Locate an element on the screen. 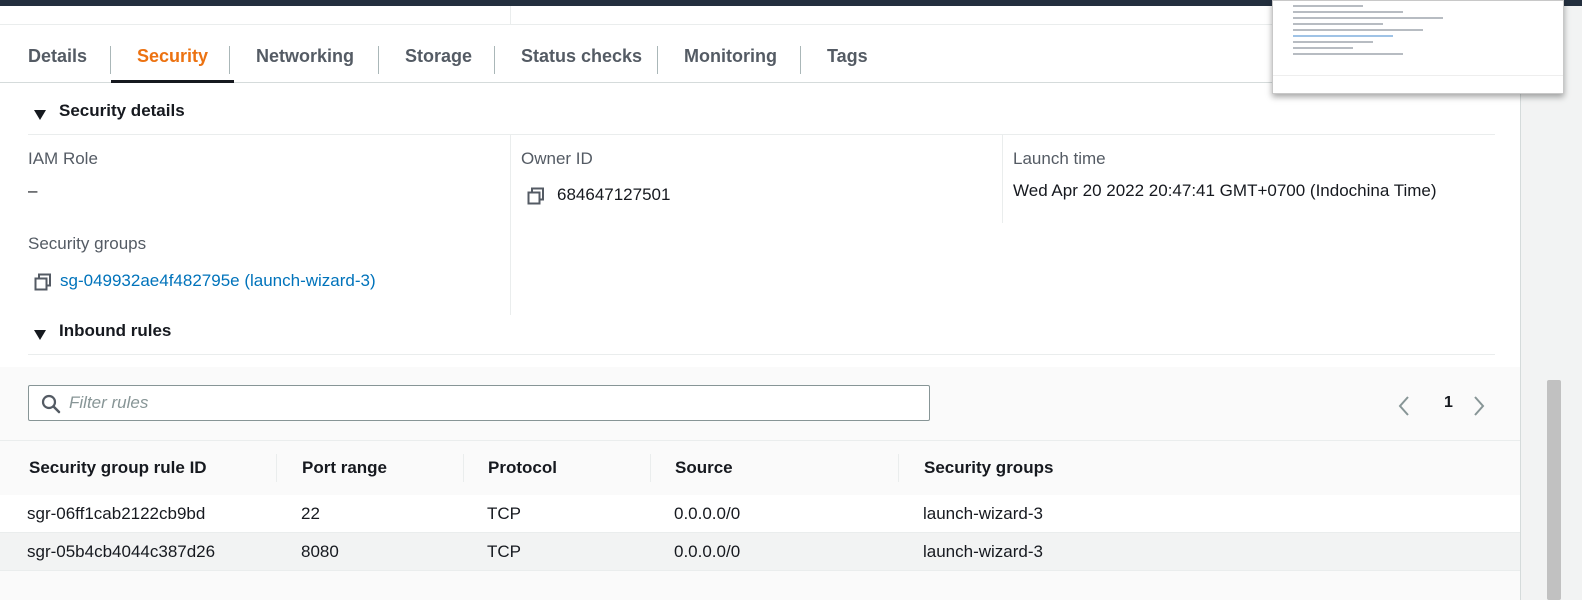 This screenshot has height=600, width=1582. security-details-header: Security details is located at coordinates (761, 115).